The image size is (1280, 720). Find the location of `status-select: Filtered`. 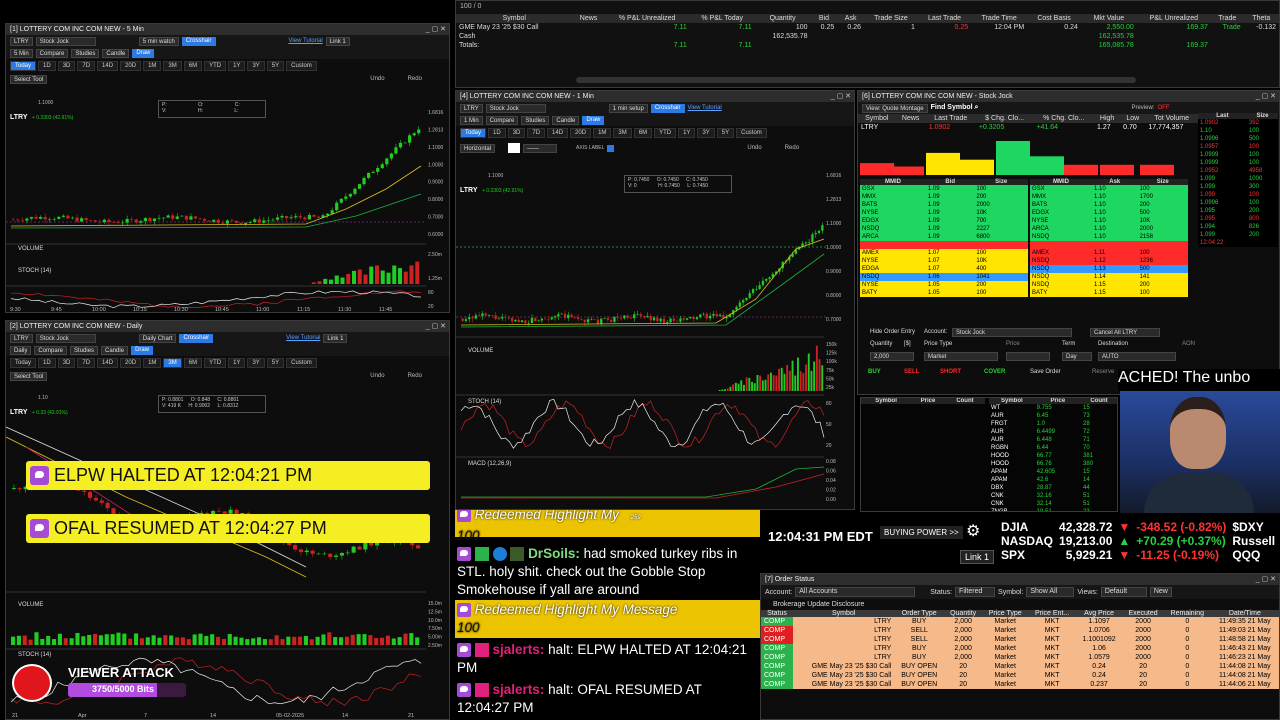

status-select: Filtered is located at coordinates (975, 592).